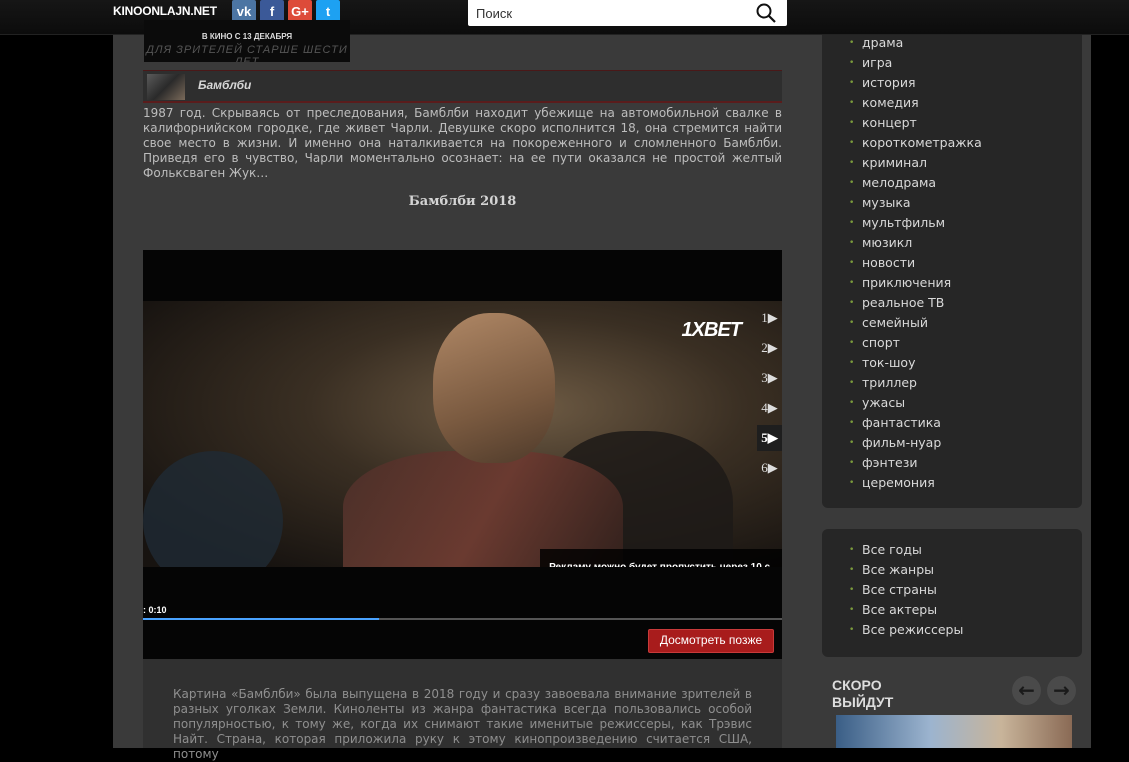 The height and width of the screenshot is (762, 1129). Describe the element at coordinates (462, 86) in the screenshot. I see `movie-header: Бамблби` at that location.